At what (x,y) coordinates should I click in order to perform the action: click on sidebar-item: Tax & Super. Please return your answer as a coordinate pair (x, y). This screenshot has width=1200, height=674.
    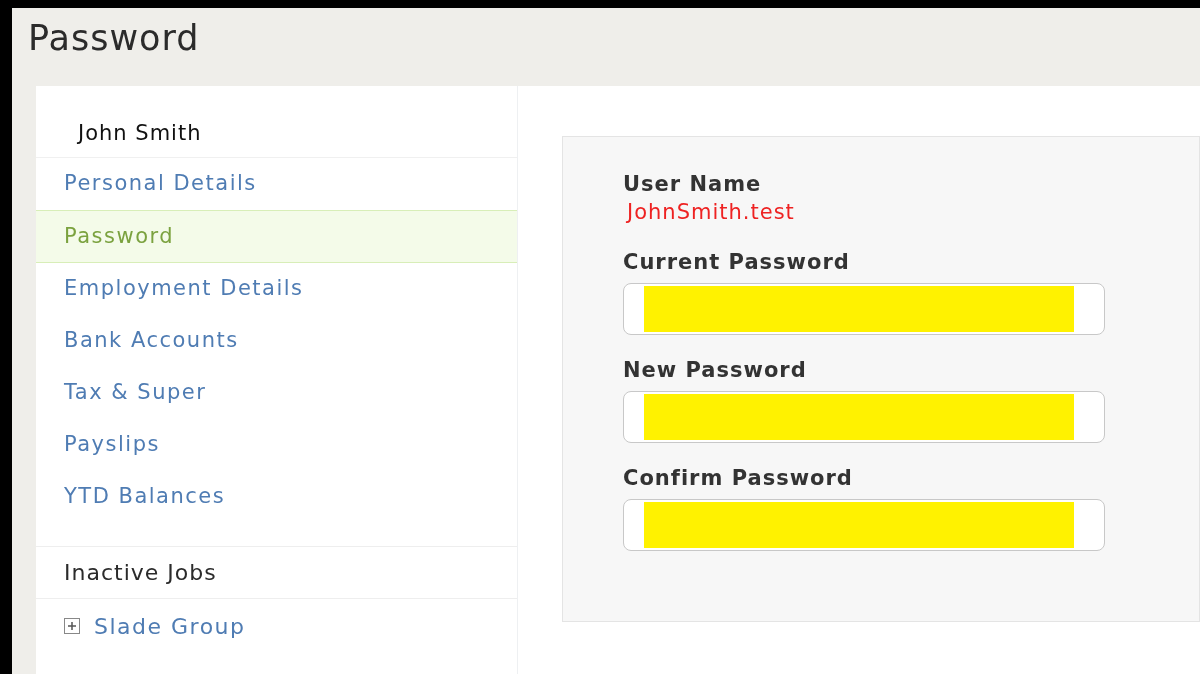
    Looking at the image, I should click on (276, 393).